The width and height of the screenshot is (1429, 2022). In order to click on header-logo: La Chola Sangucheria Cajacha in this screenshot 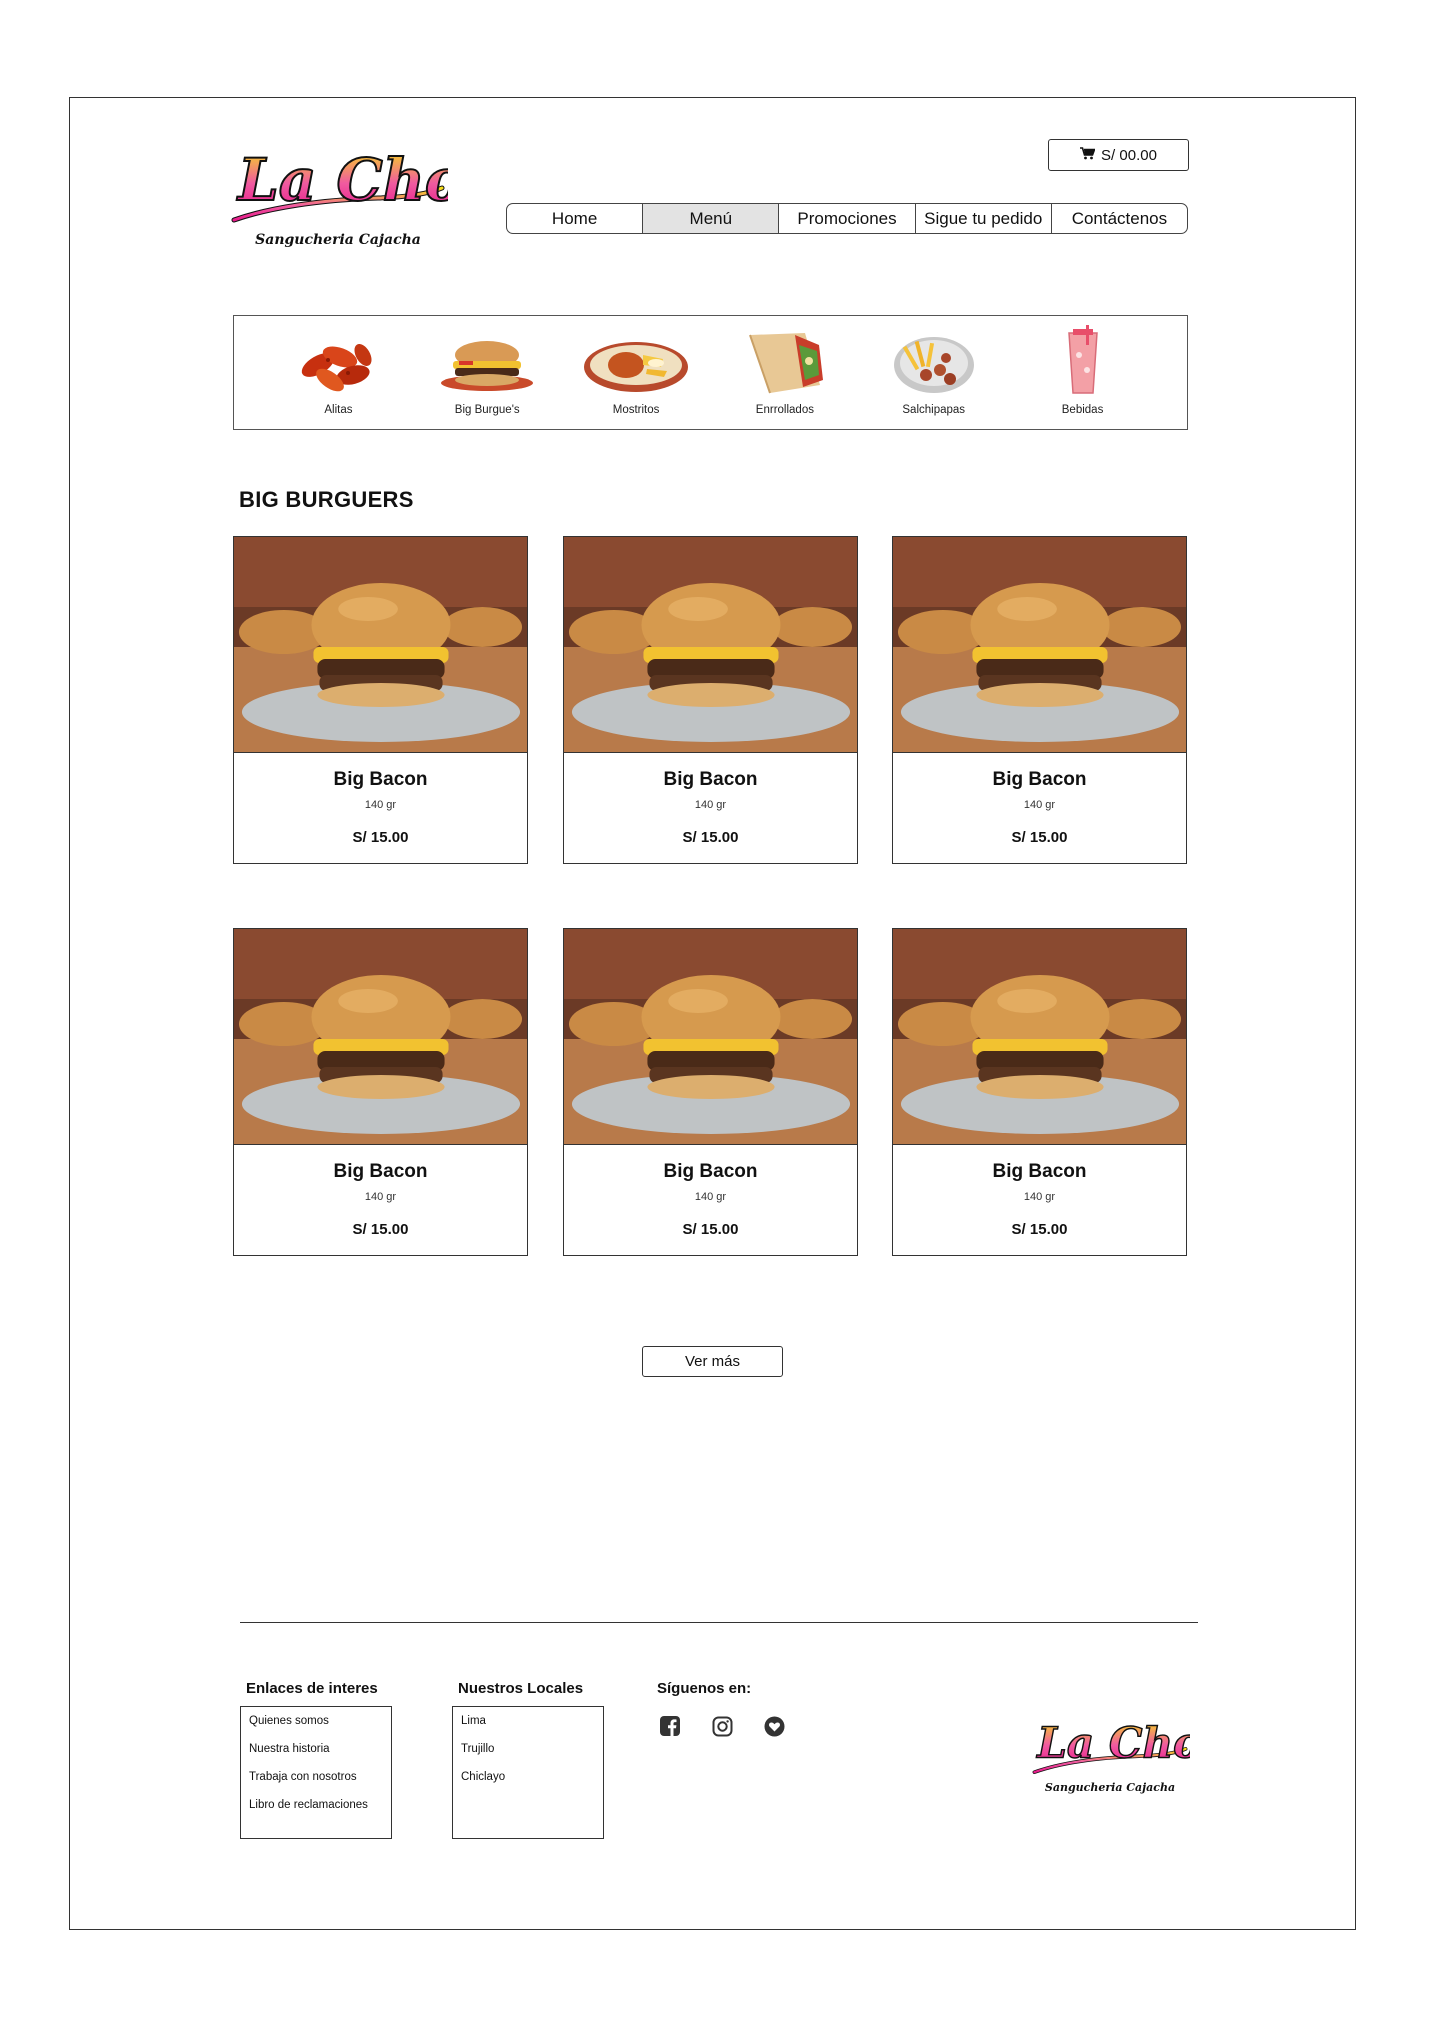, I will do `click(338, 193)`.